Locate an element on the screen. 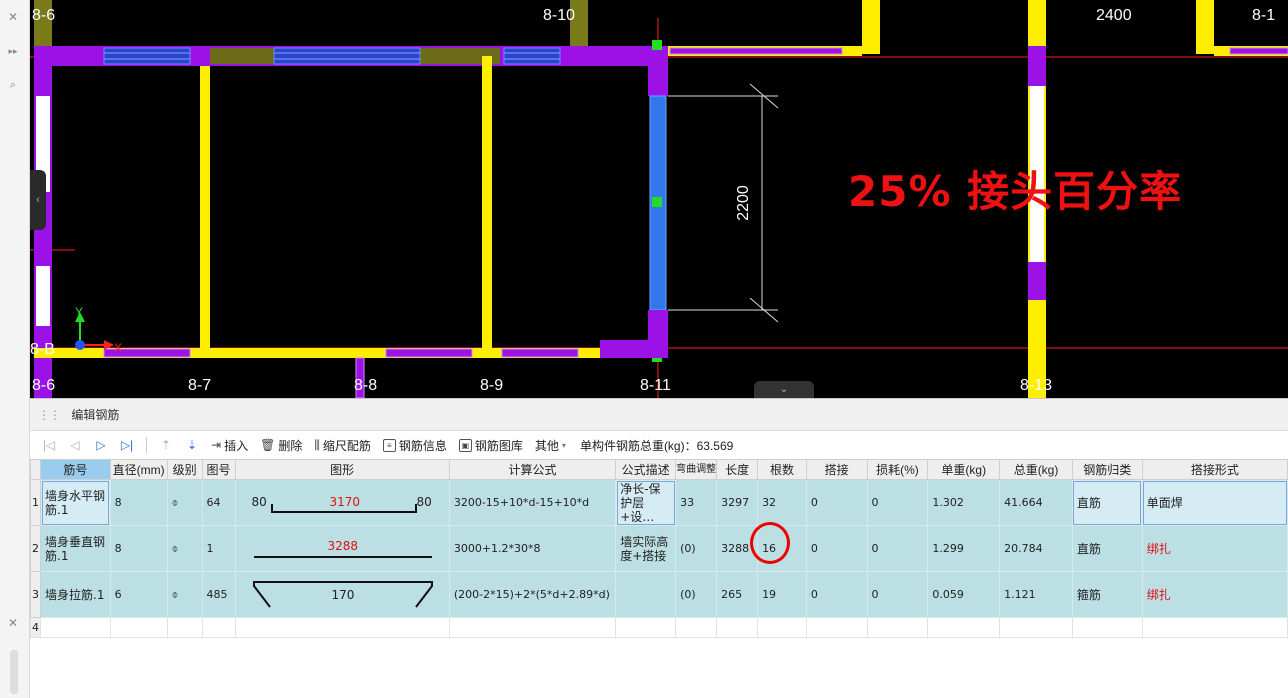  rebar-library-button: ▣ 钢筋图库 is located at coordinates (491, 445).